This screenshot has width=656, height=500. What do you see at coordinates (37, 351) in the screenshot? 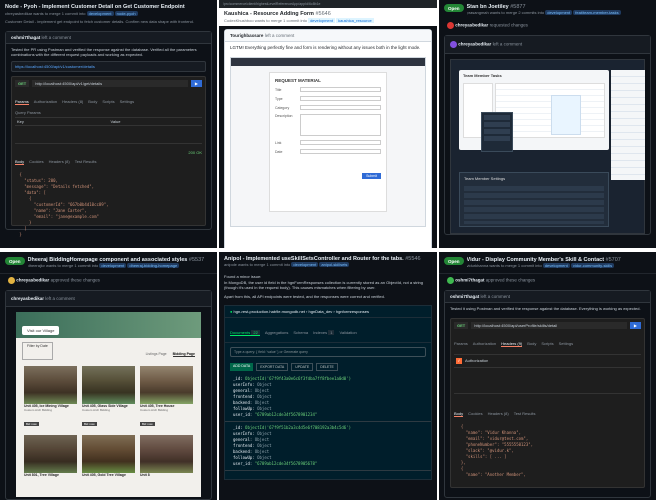
I see `filter-dropdown: Filter by Date` at bounding box center [37, 351].